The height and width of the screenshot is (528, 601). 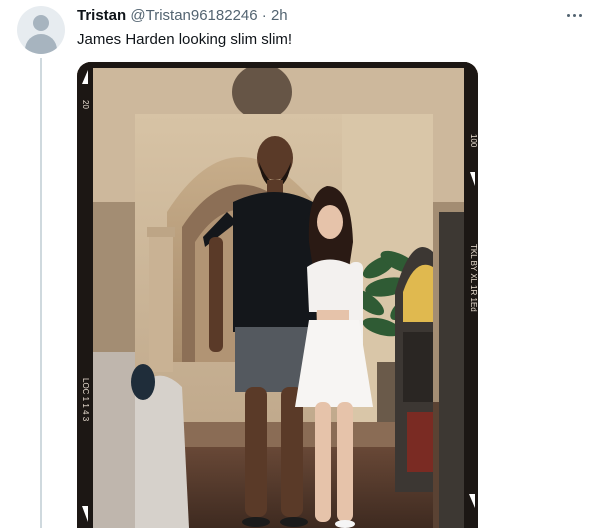 I want to click on avatar, so click(x=41, y=30).